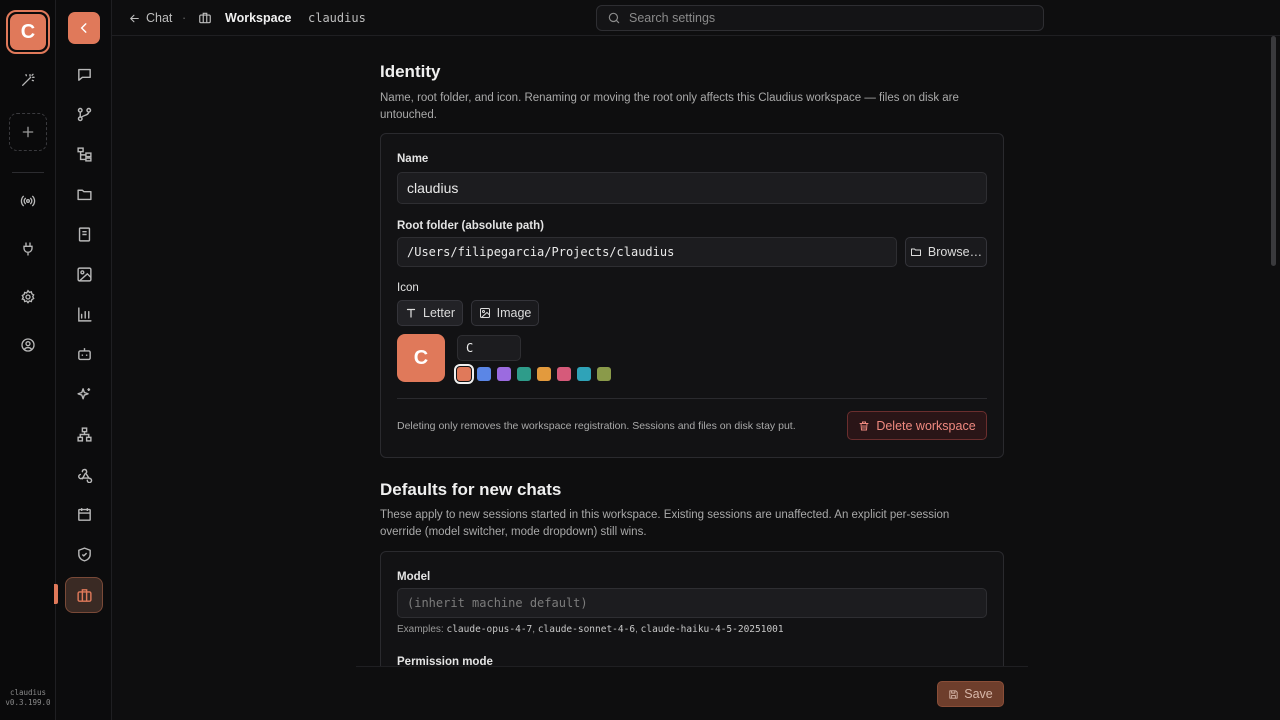  I want to click on folder-icon, so click(84, 194).